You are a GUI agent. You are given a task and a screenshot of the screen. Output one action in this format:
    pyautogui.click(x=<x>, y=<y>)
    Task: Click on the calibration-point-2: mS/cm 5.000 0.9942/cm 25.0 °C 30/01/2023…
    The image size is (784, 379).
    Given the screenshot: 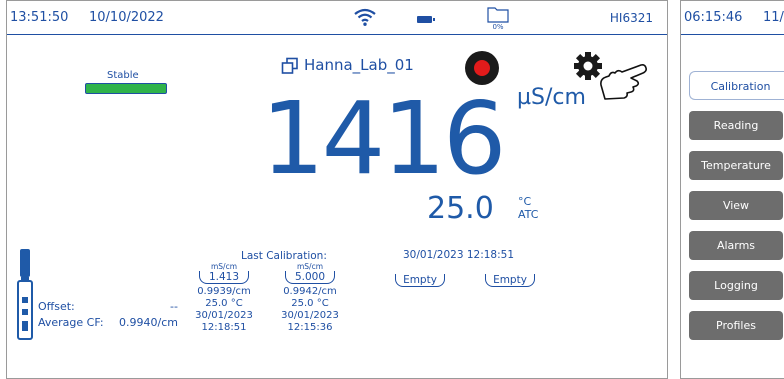 What is the action you would take?
    pyautogui.click(x=310, y=298)
    